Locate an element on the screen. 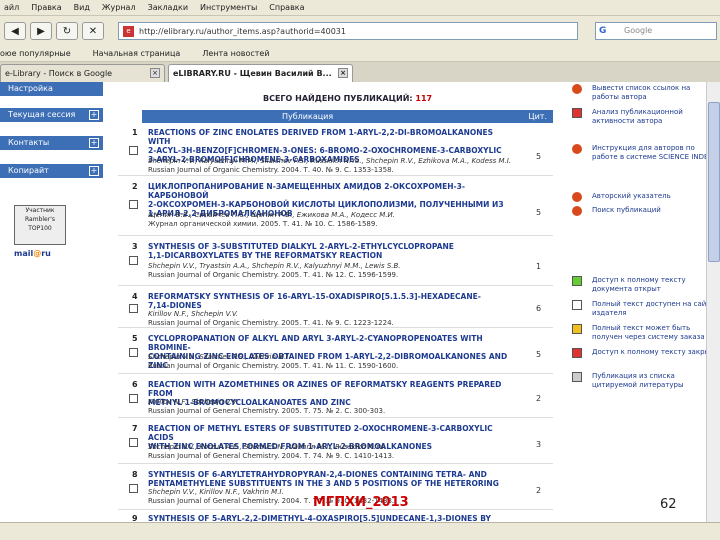 The image size is (720, 540). sidebar-item-contacts: Контакты + is located at coordinates (51, 143).